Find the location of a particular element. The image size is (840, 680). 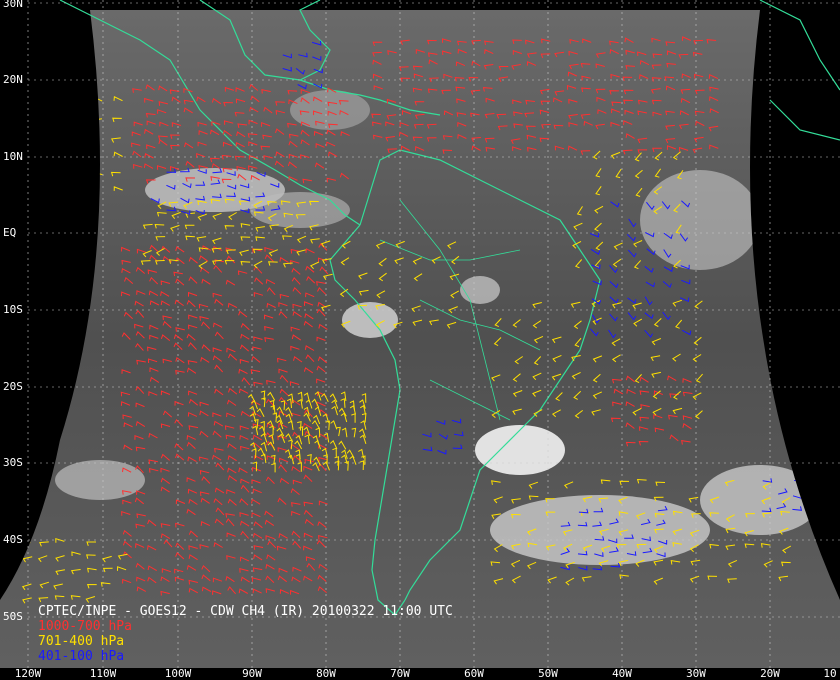

lat-label-eq: EQ is located at coordinates (10, 232).